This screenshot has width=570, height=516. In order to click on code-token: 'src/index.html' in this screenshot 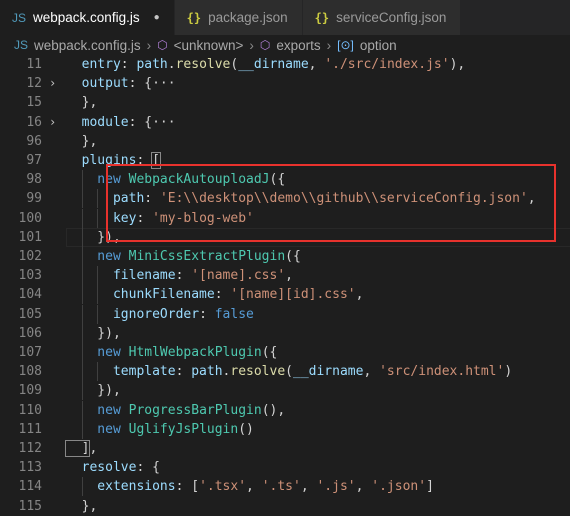, I will do `click(442, 372)`.